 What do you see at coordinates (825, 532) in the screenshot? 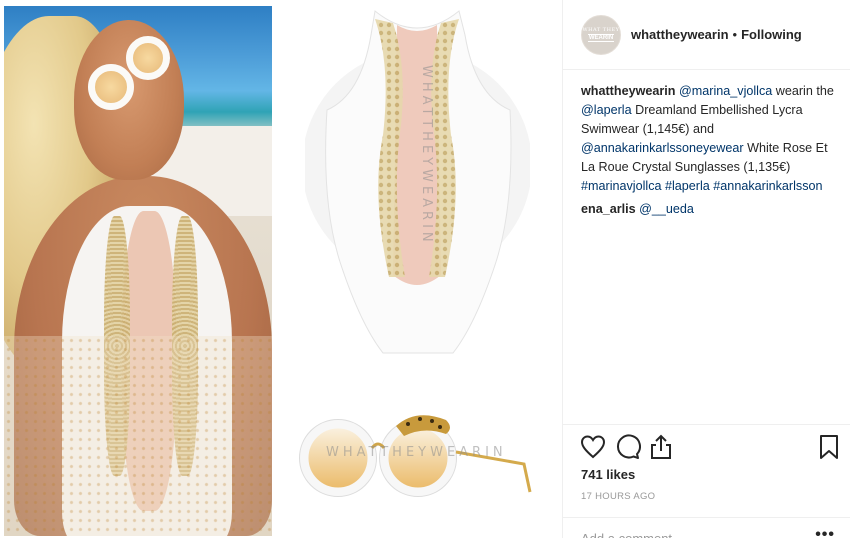
I see `more-options-button: •••` at bounding box center [825, 532].